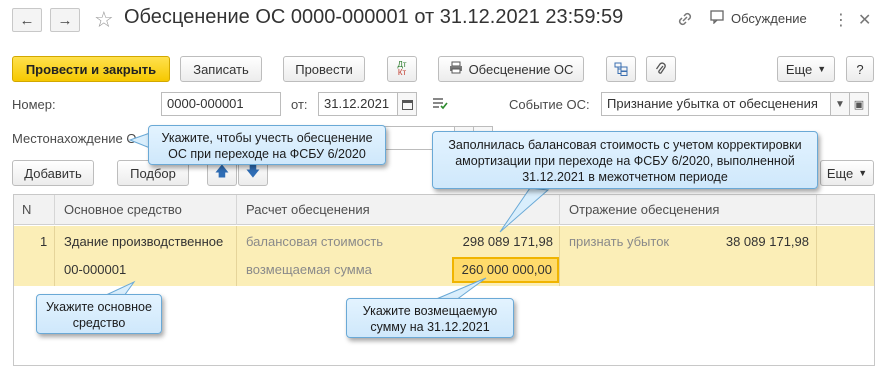 The width and height of the screenshot is (894, 374). Describe the element at coordinates (99, 314) in the screenshot. I see `callout-asset: Укажите основное средство` at that location.